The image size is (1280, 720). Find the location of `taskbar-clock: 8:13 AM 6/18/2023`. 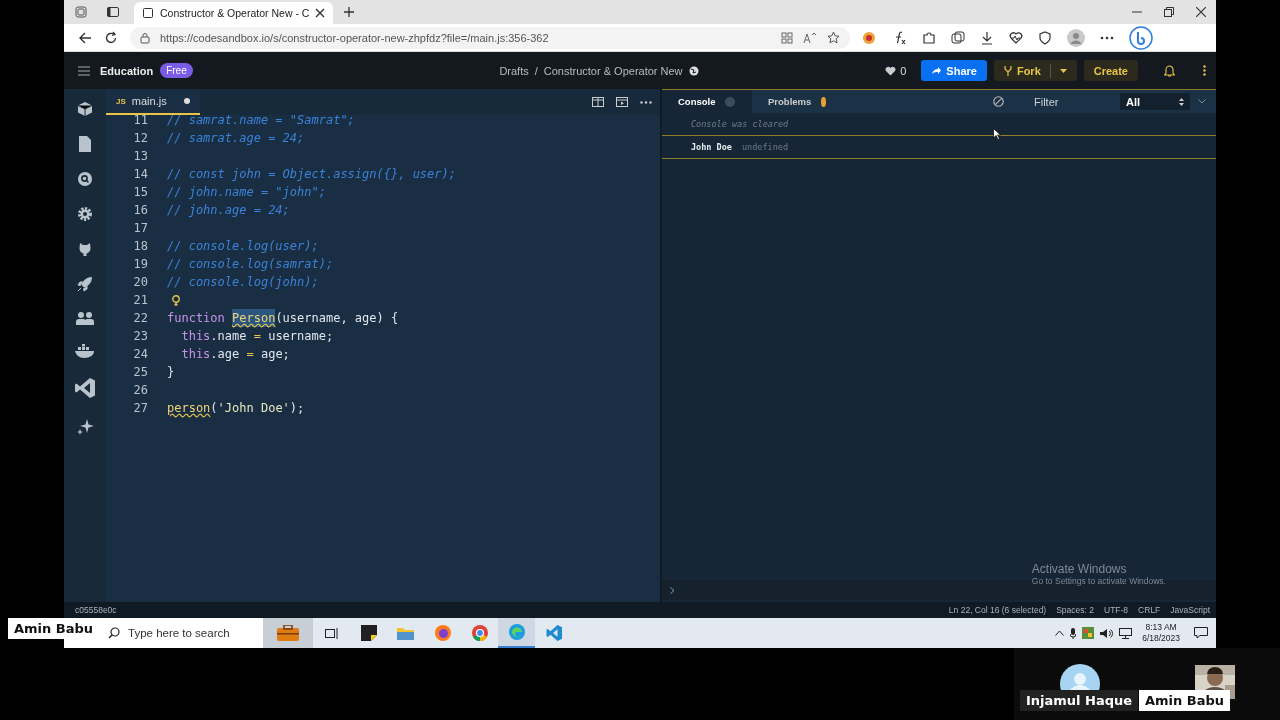

taskbar-clock: 8:13 AM 6/18/2023 is located at coordinates (1161, 633).